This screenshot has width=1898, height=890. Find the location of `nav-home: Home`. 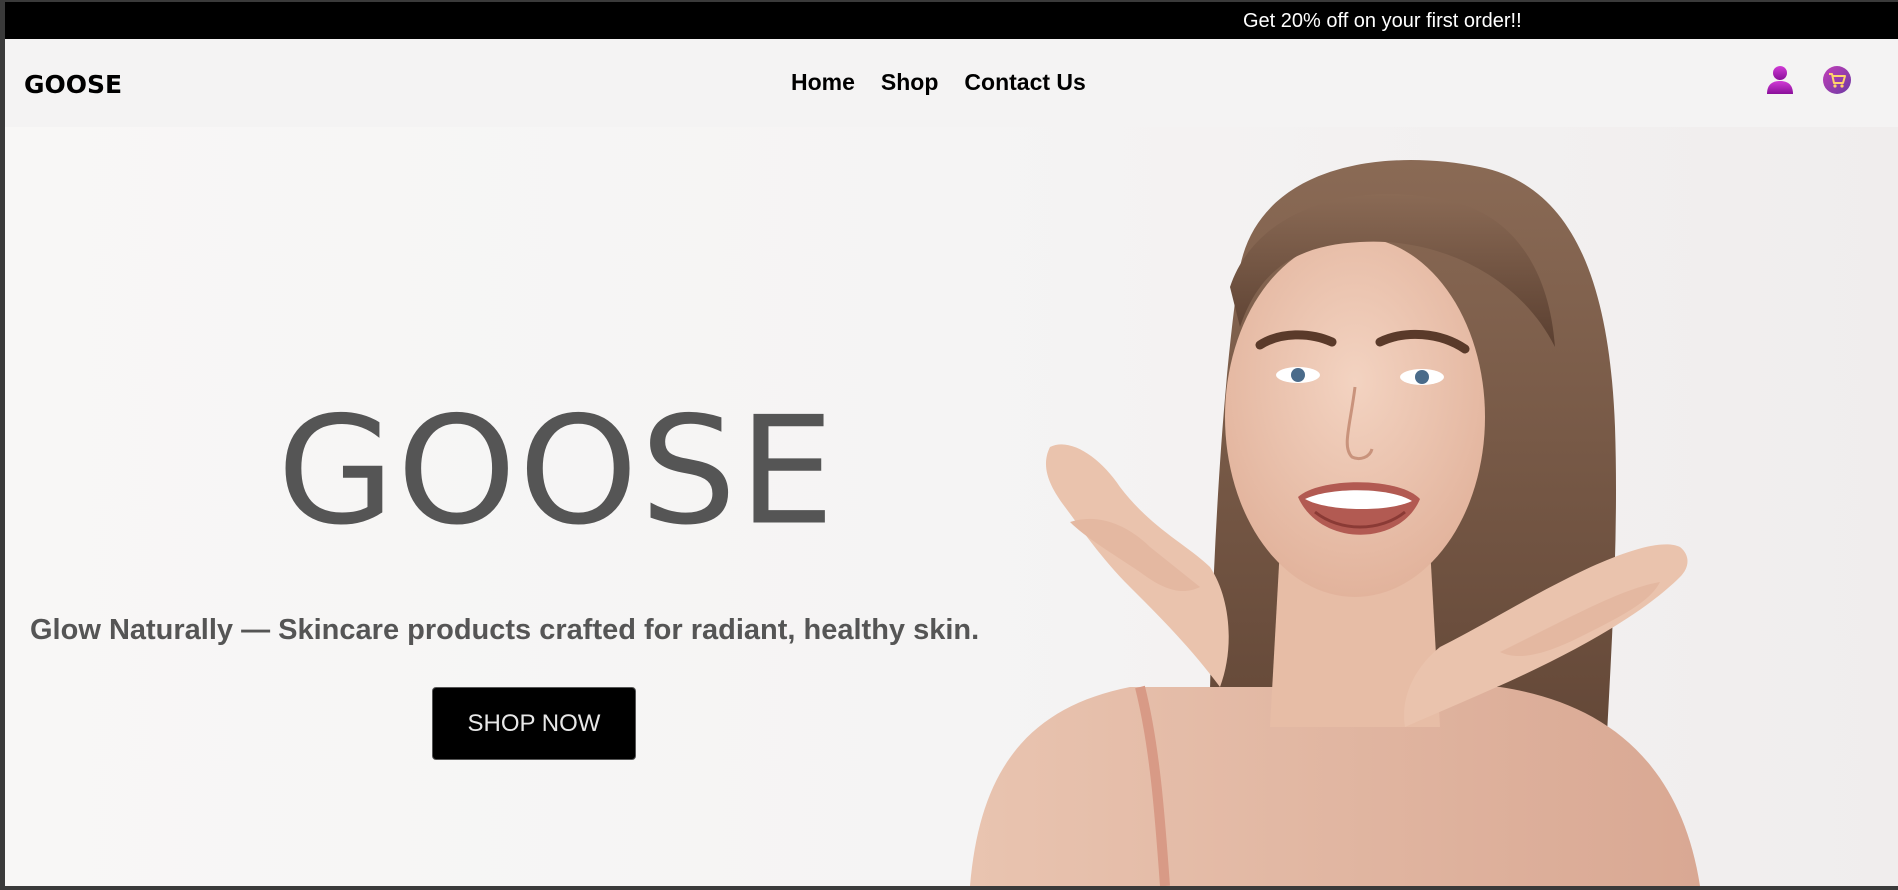

nav-home: Home is located at coordinates (823, 82).